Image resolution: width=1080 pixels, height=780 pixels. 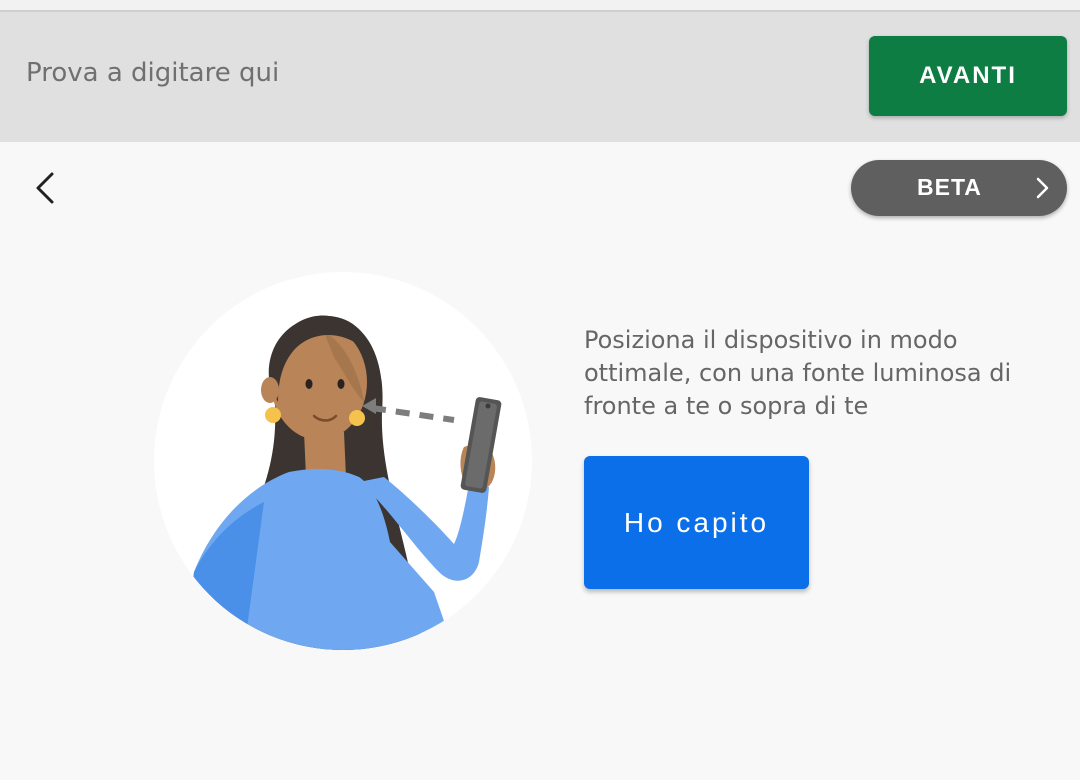 I want to click on beta-button: BETA, so click(x=959, y=188).